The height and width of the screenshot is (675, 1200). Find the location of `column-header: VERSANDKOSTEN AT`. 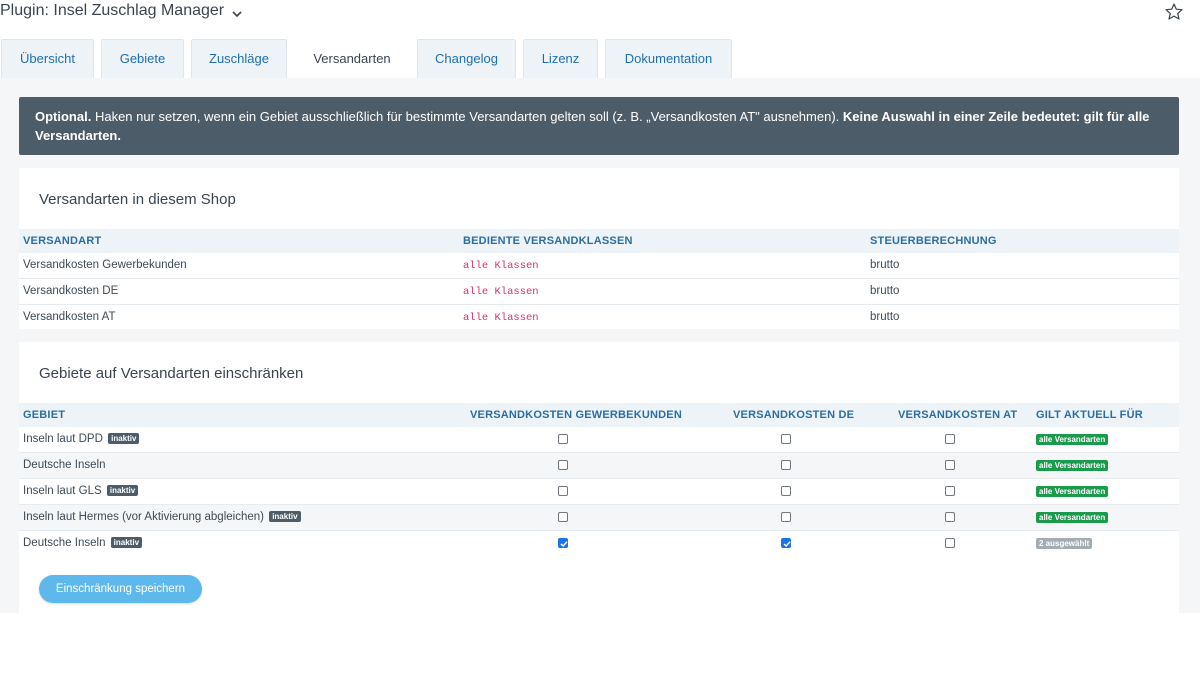

column-header: VERSANDKOSTEN AT is located at coordinates (958, 415).